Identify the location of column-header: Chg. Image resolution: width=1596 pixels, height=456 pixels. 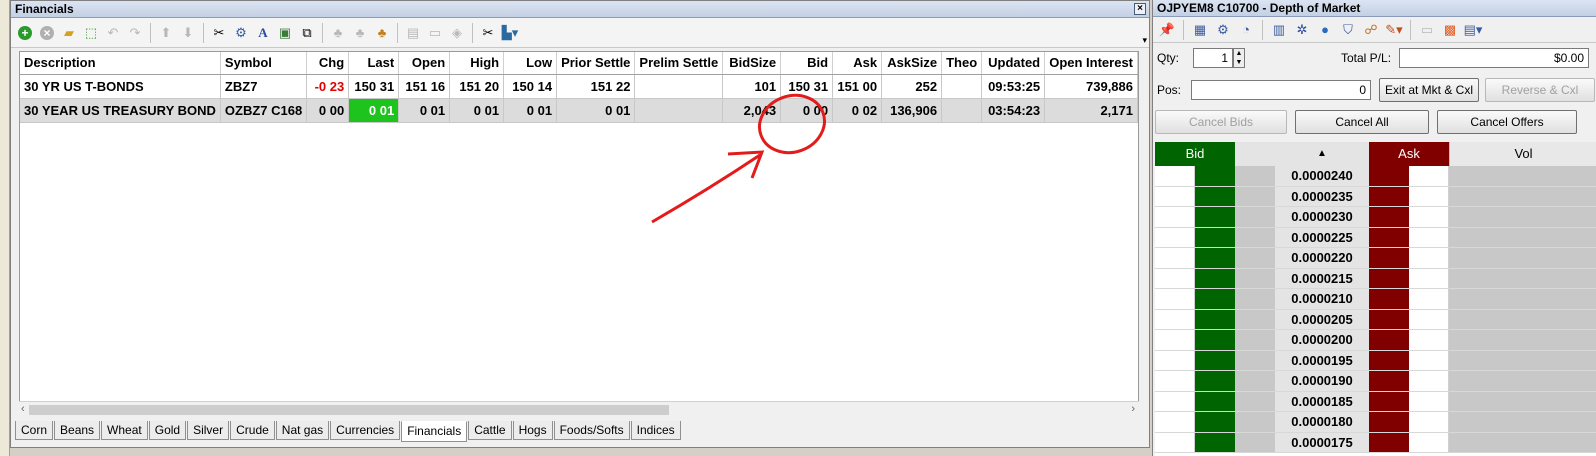
(328, 63).